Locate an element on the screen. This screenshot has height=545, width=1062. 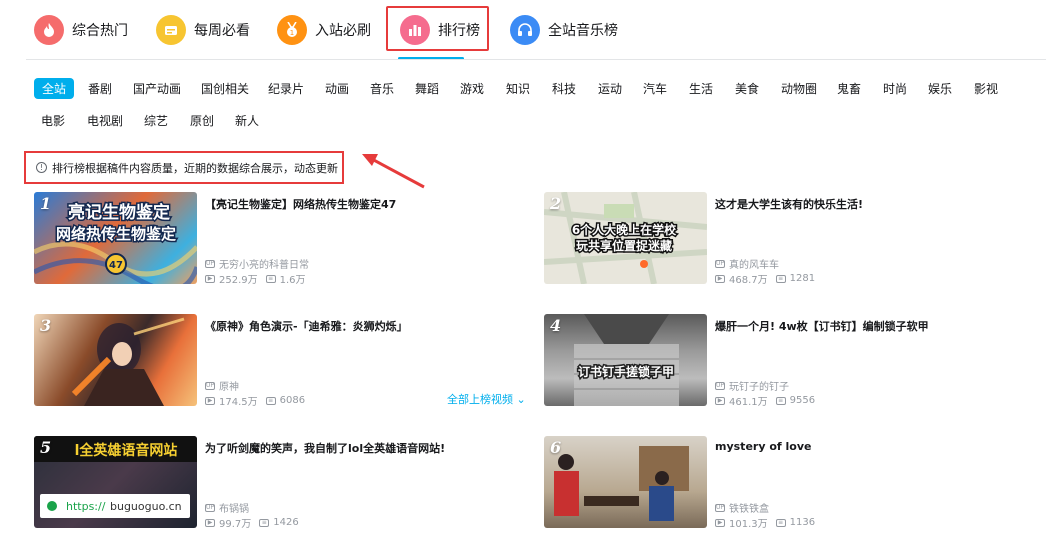
uploader: UP 铁铁铁盒 is located at coordinates (742, 507).